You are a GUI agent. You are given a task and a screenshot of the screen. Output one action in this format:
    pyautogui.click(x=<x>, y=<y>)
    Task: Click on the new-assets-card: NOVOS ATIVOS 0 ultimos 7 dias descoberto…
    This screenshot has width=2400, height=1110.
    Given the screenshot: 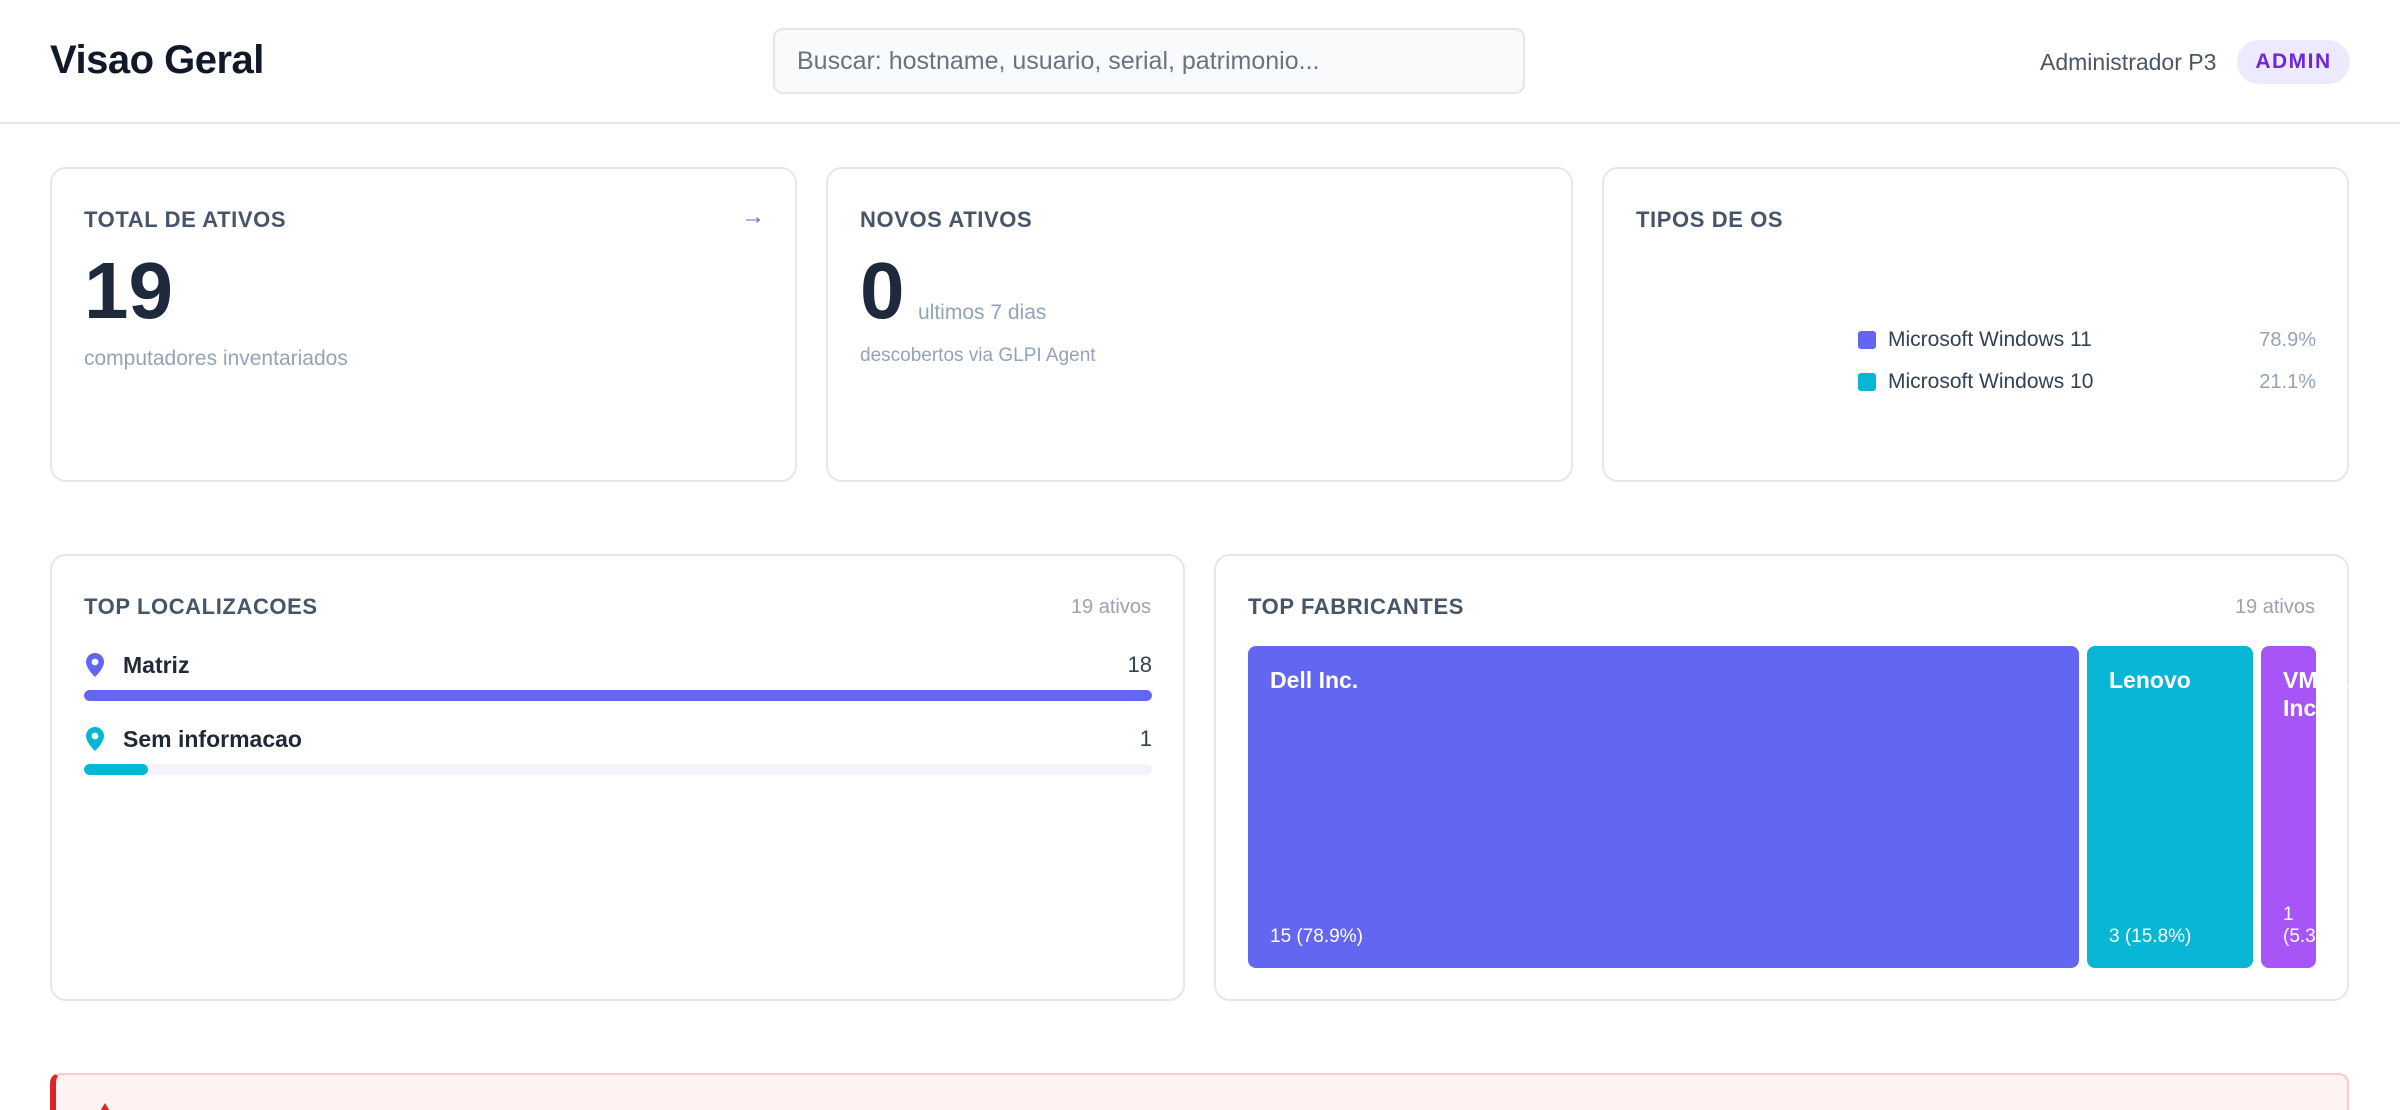 What is the action you would take?
    pyautogui.click(x=1199, y=324)
    